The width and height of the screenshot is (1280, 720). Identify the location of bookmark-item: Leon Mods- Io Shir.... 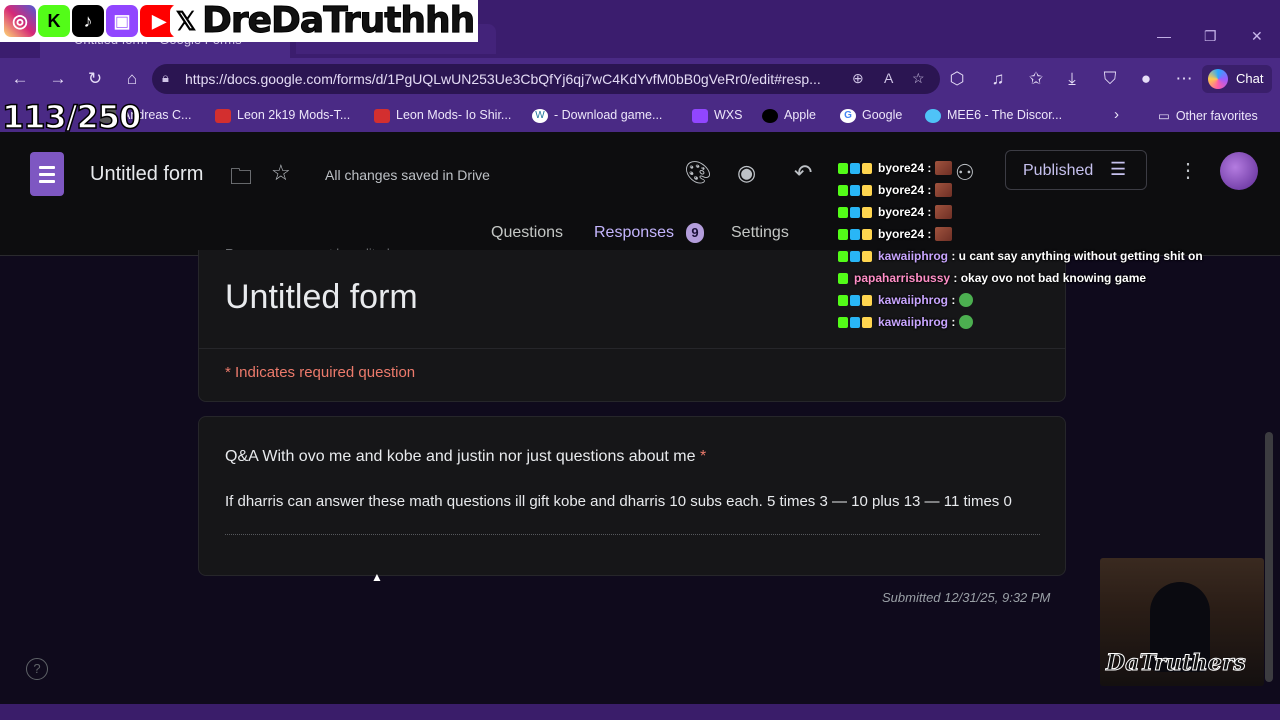
(442, 115).